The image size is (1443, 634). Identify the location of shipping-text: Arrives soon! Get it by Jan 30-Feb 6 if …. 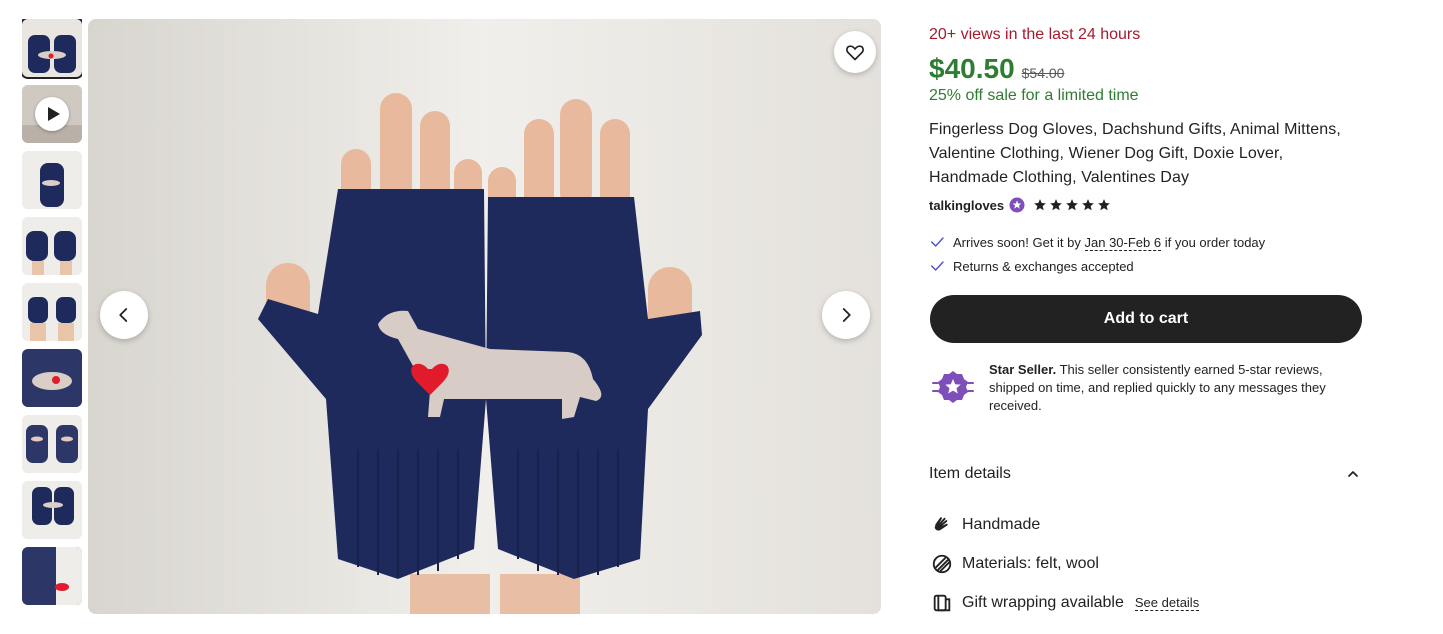
(1109, 242).